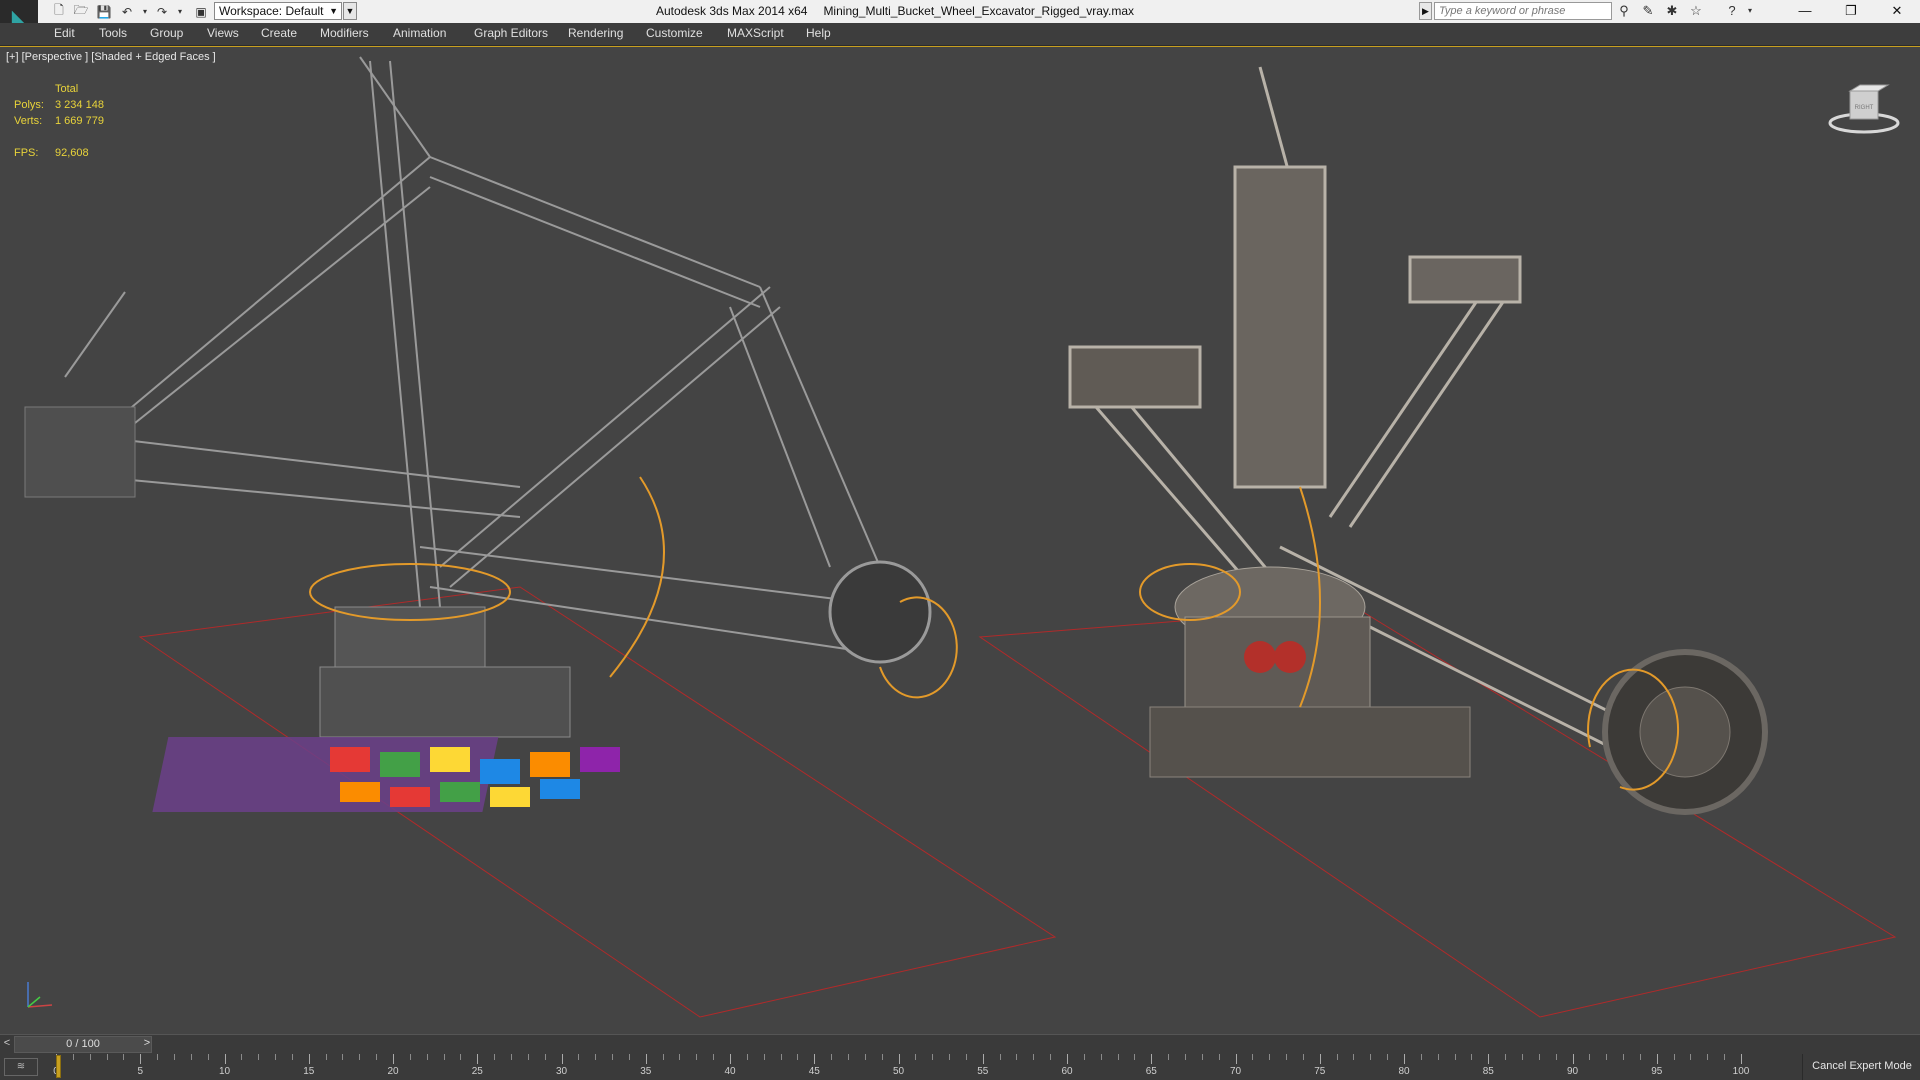 The image size is (1920, 1080). What do you see at coordinates (350, 11) in the screenshot?
I see `quick-access-customize-button: ▼` at bounding box center [350, 11].